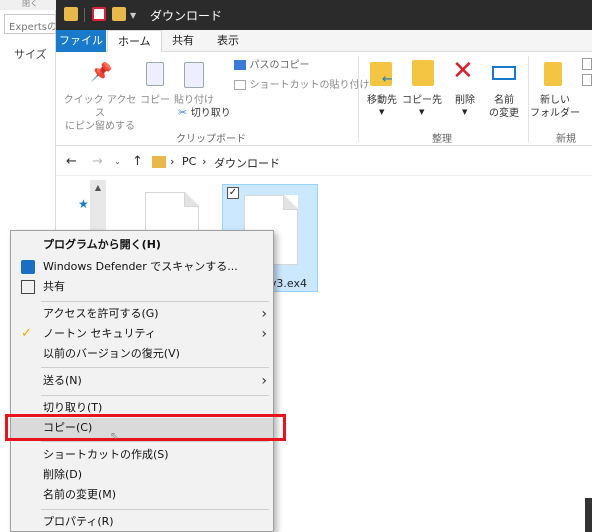 The image size is (592, 532). I want to click on separator, so click(84, 15).